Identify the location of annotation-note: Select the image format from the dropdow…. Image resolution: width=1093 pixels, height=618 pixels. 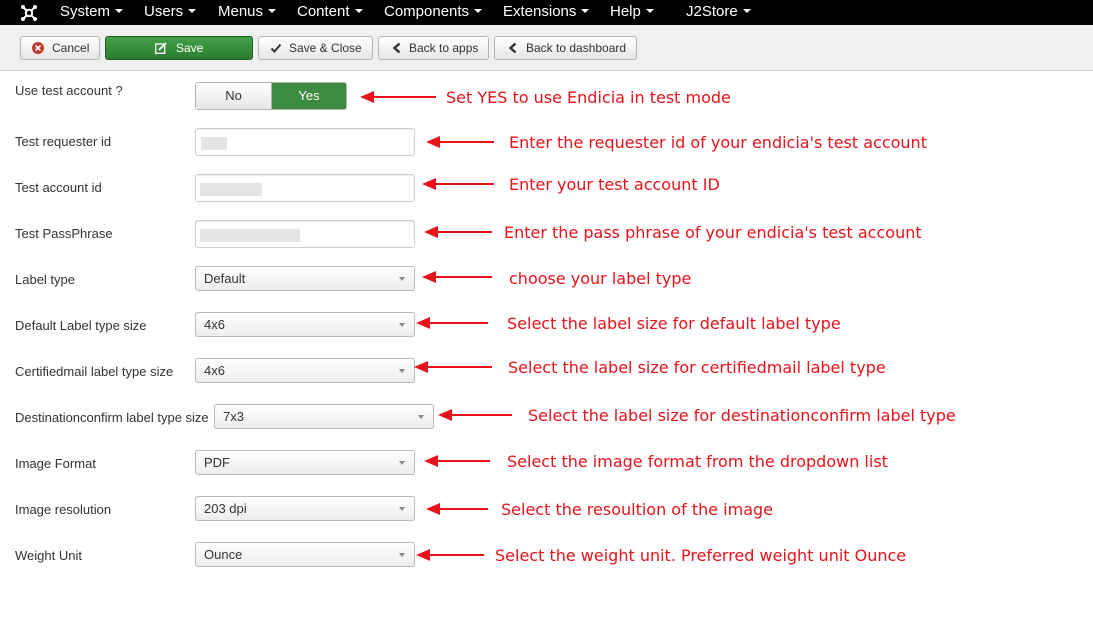
(697, 461).